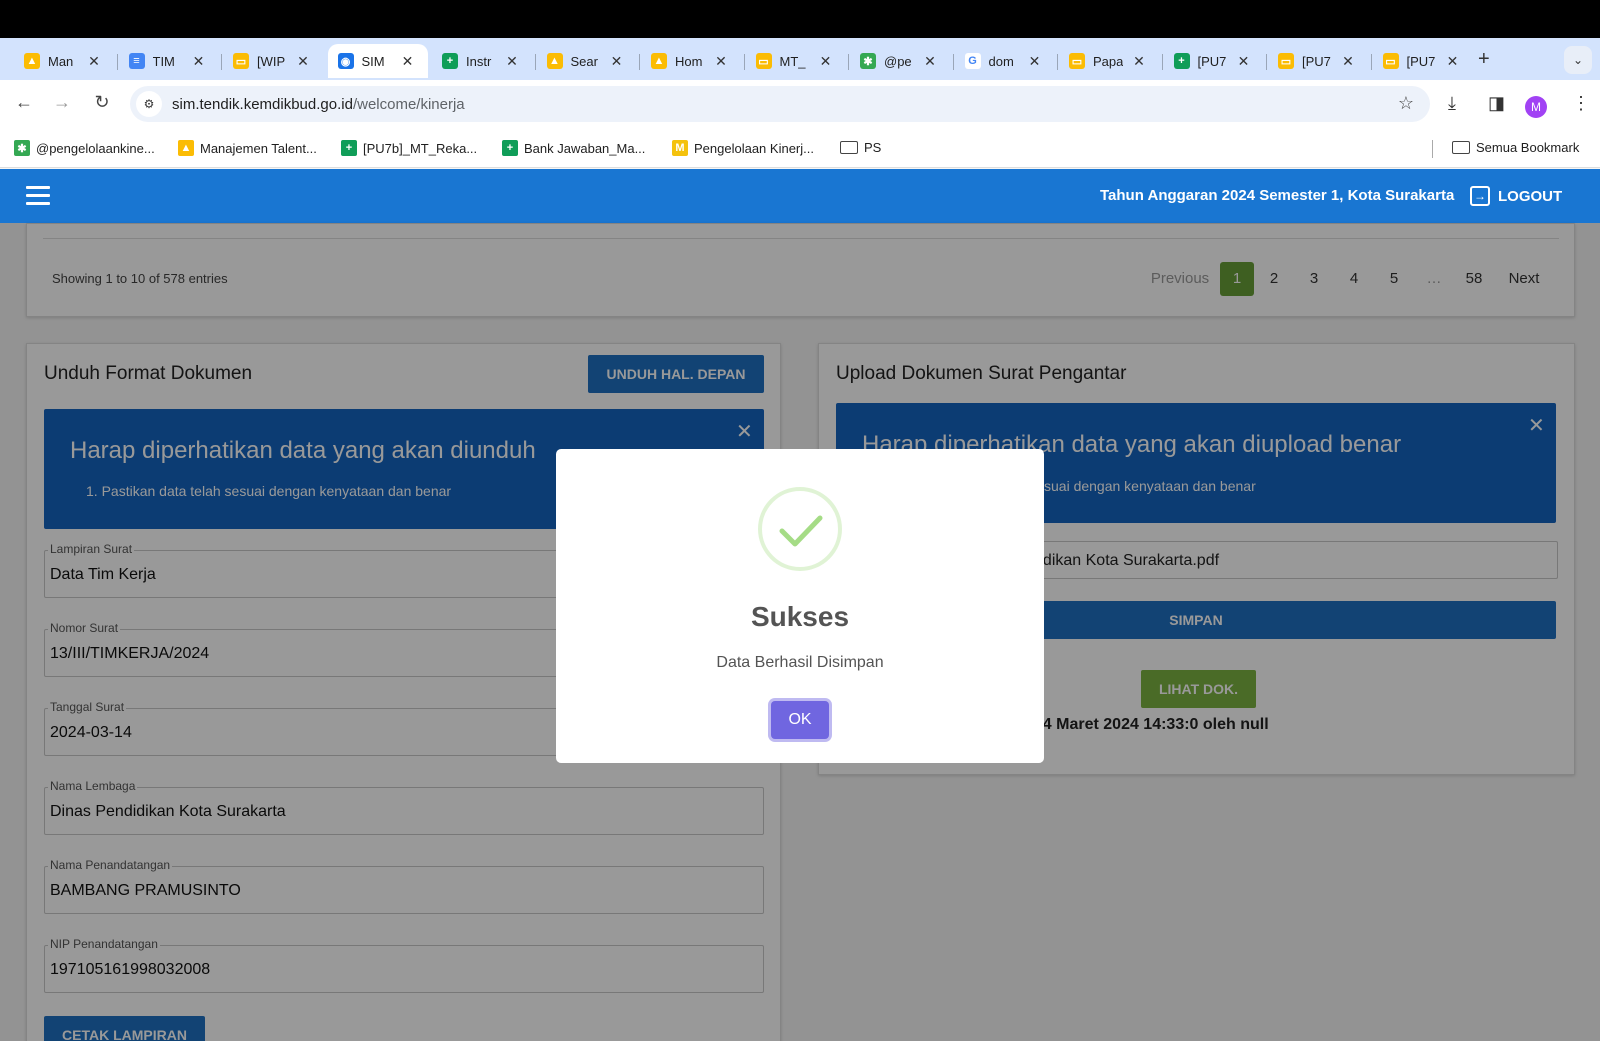  Describe the element at coordinates (24, 102) in the screenshot. I see `back-icon: ←` at that location.